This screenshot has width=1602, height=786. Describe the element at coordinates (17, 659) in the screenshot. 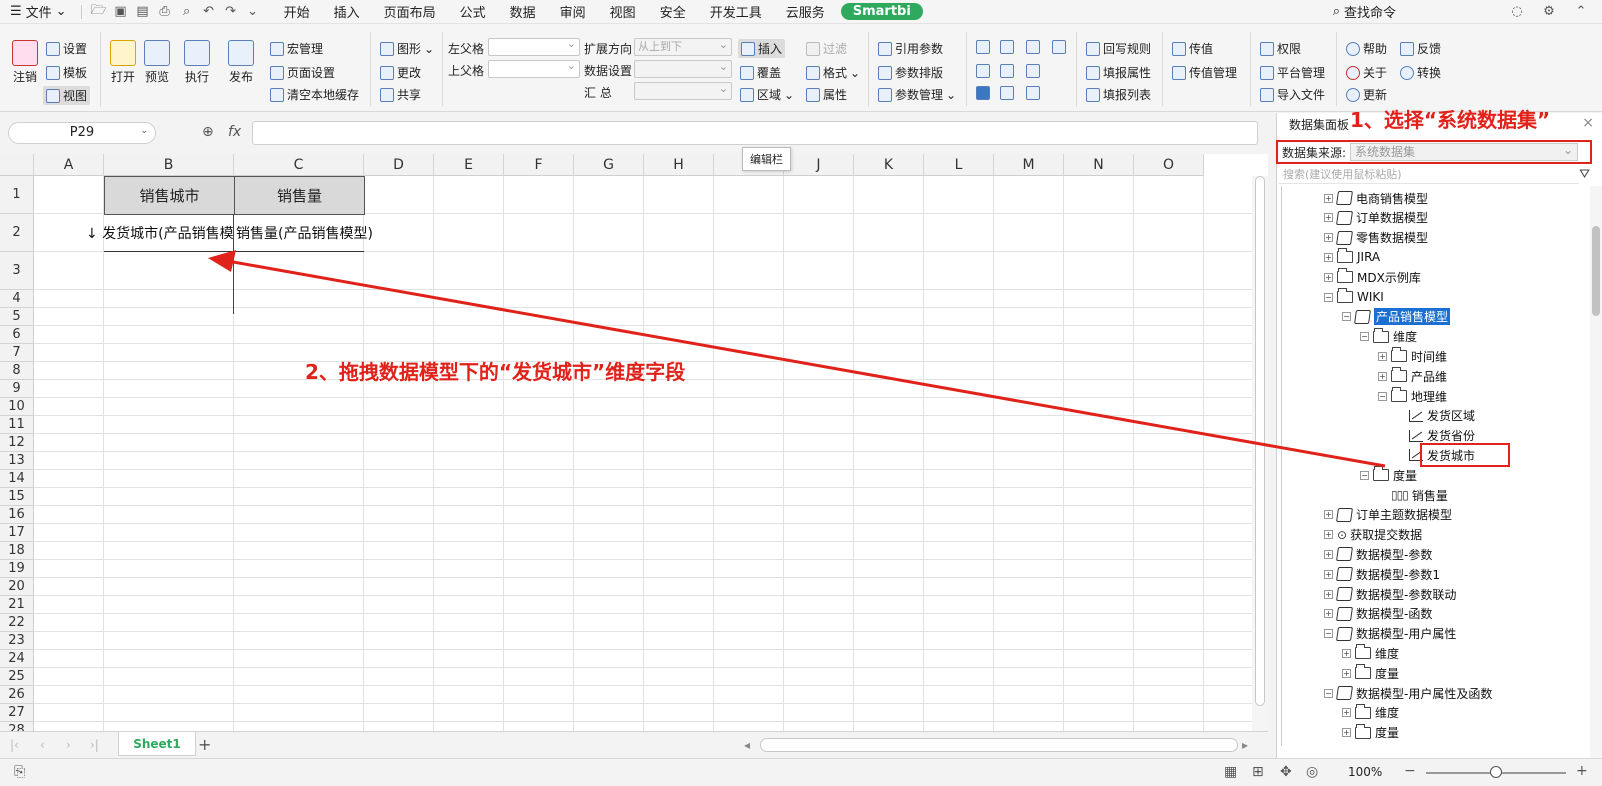

I see `row-header-24: 24` at that location.